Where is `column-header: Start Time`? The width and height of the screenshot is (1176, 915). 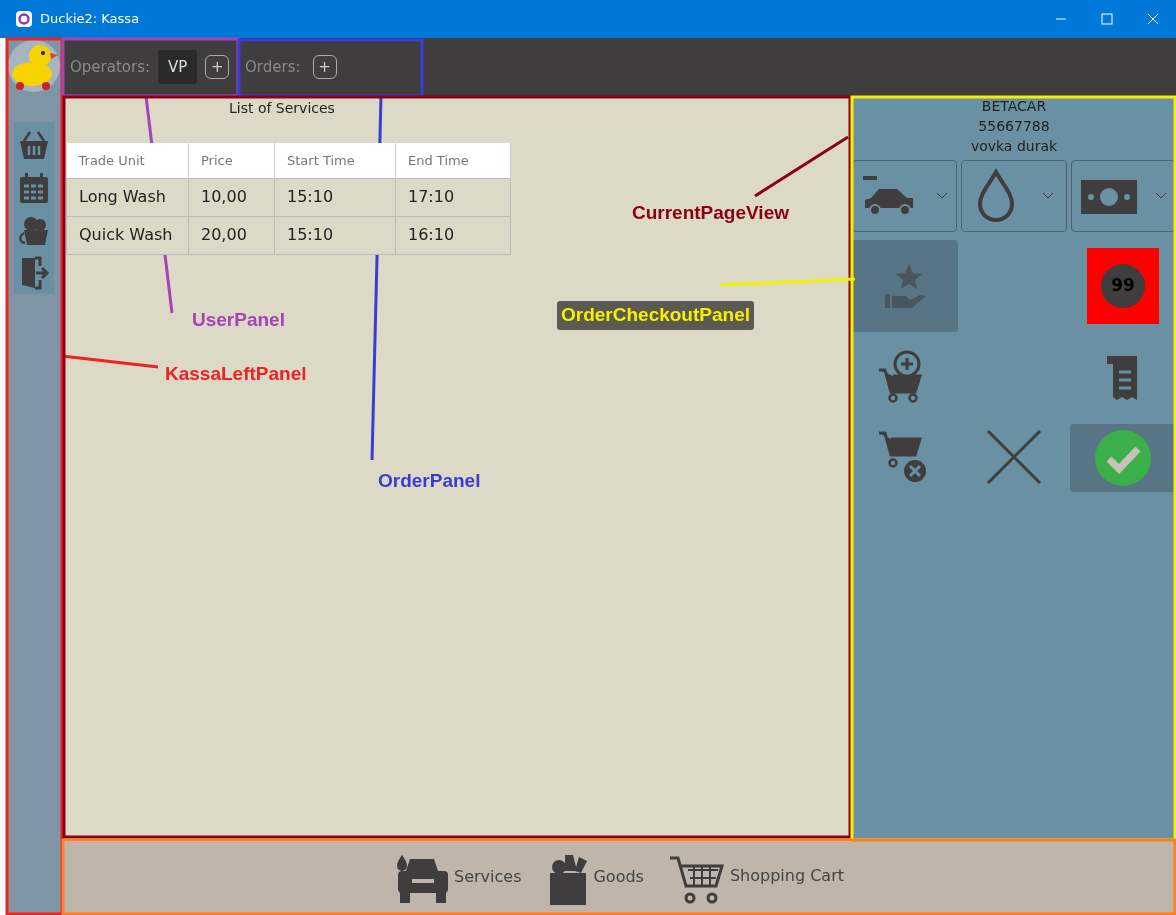 column-header: Start Time is located at coordinates (335, 160).